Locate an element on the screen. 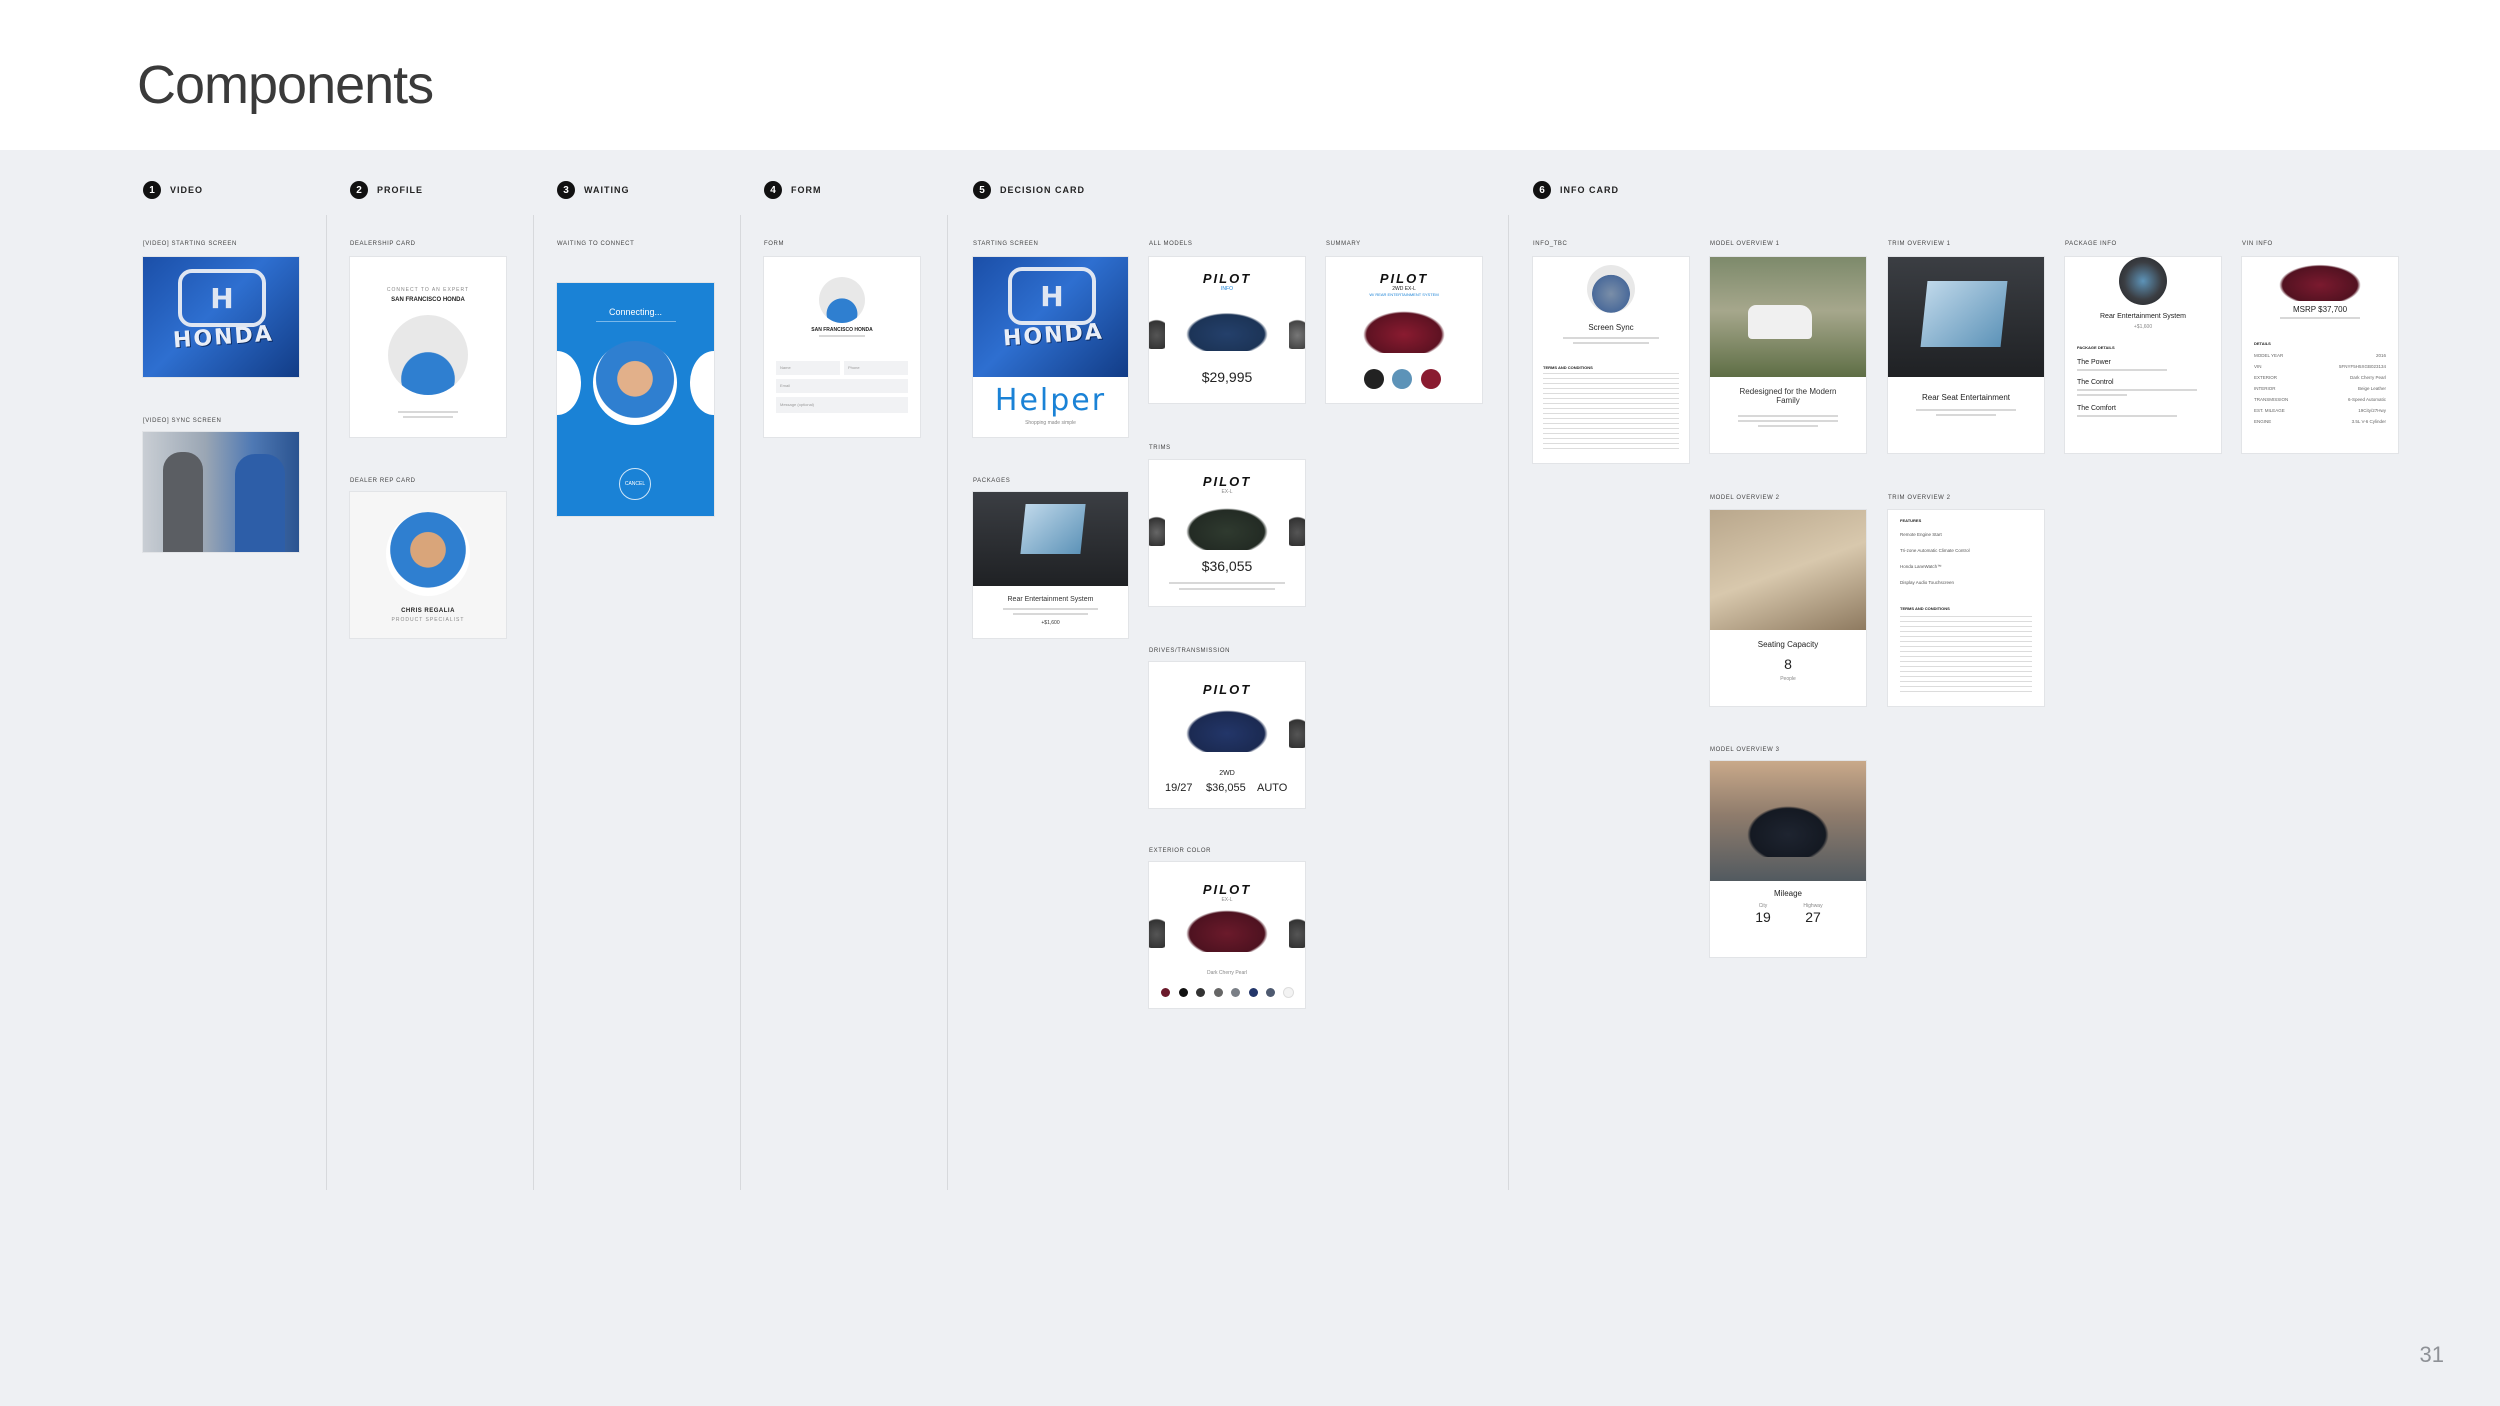 This screenshot has width=2500, height=1406. info-tbc-card: Screen Sync TERMS AND CONDITIONS is located at coordinates (1611, 360).